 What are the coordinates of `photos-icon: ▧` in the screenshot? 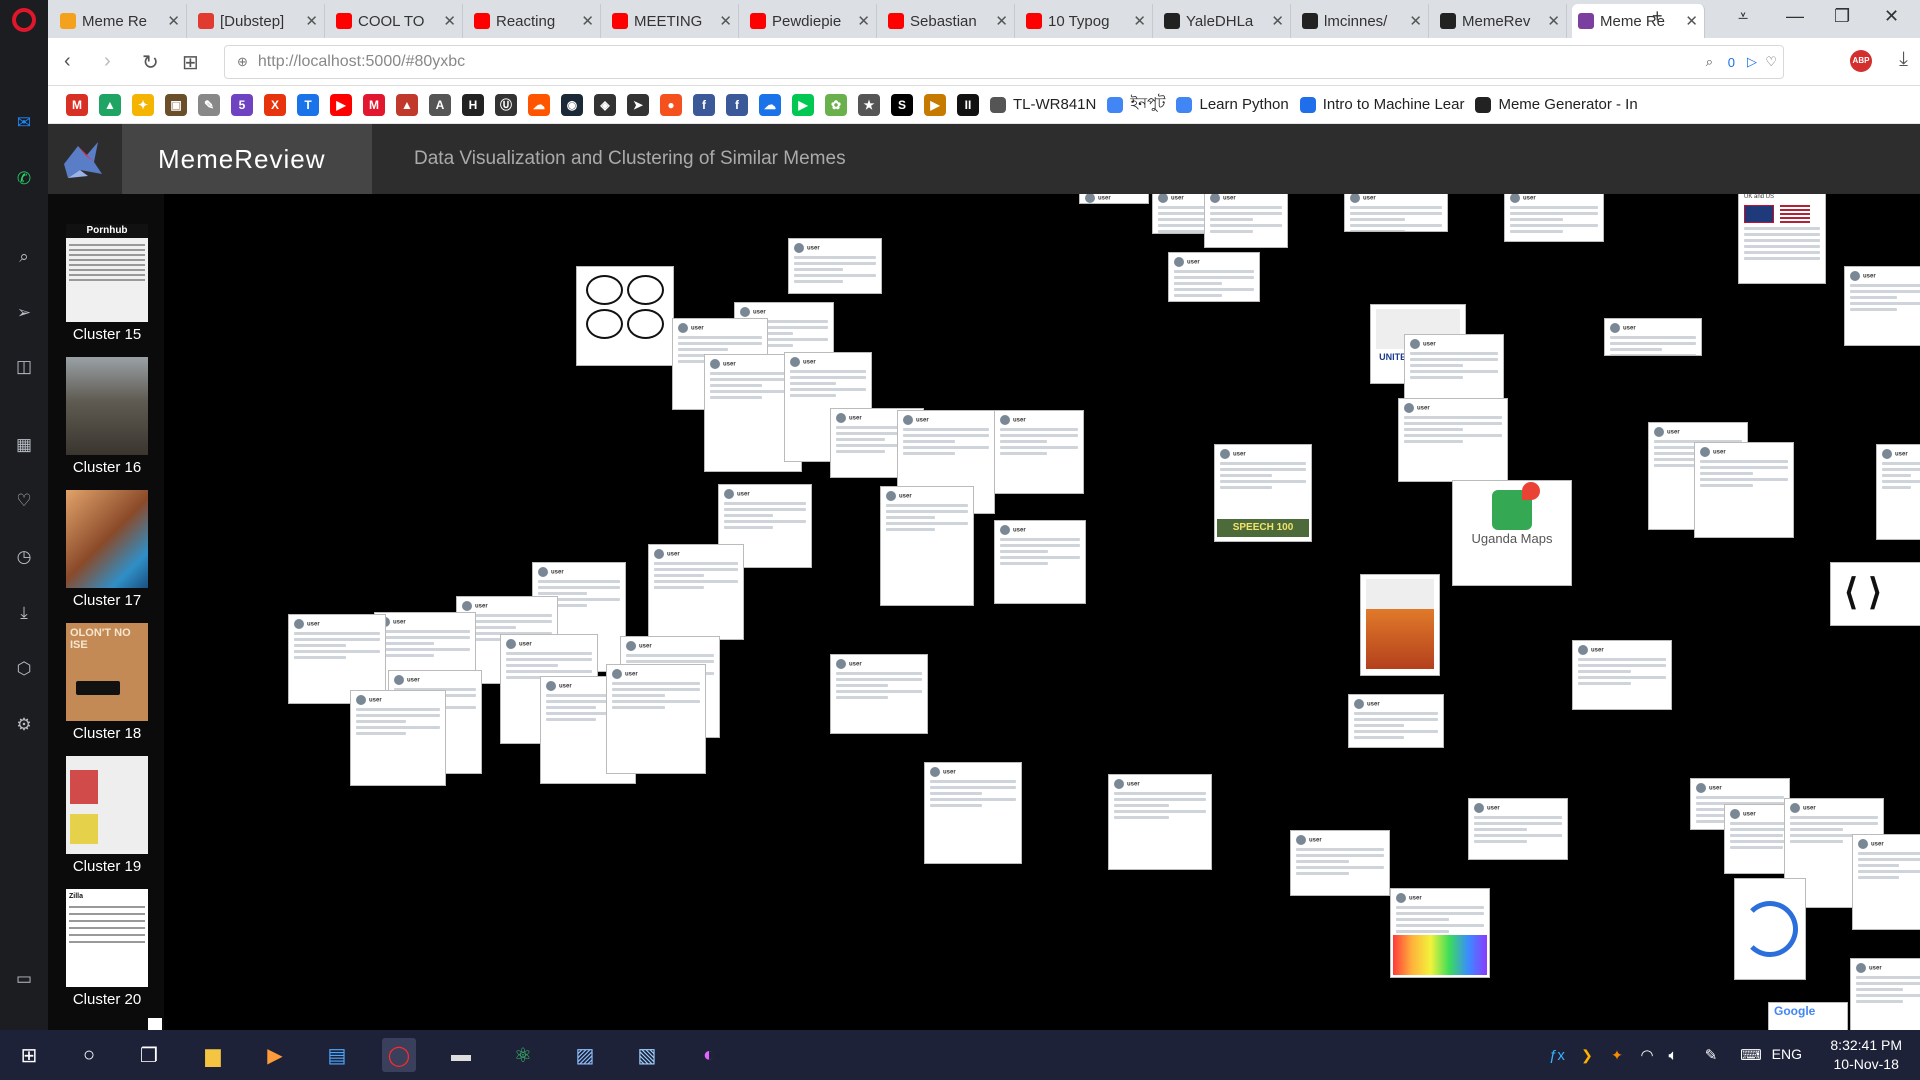 It's located at (647, 1055).